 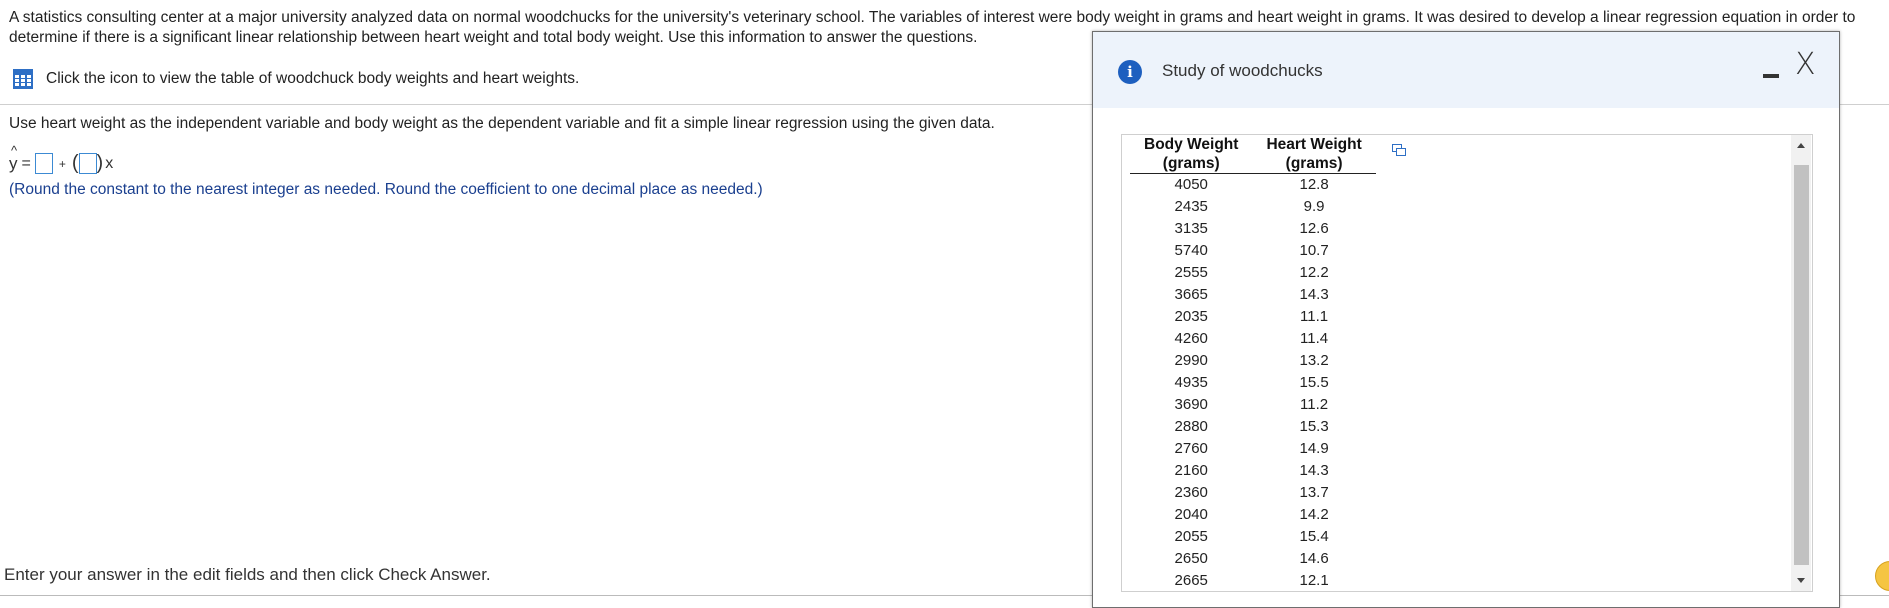 I want to click on heart-weight-cell: 14.9, so click(x=1314, y=448).